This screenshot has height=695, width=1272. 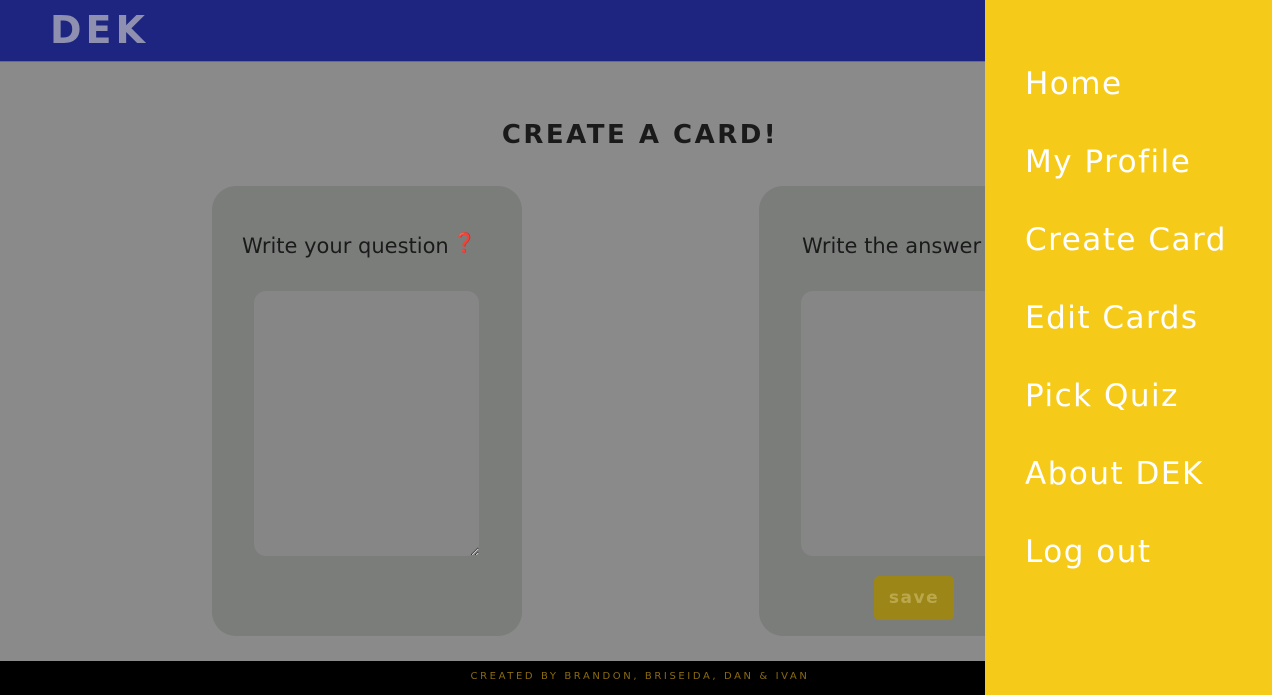 What do you see at coordinates (464, 243) in the screenshot?
I see `question-mark-icon: ❓` at bounding box center [464, 243].